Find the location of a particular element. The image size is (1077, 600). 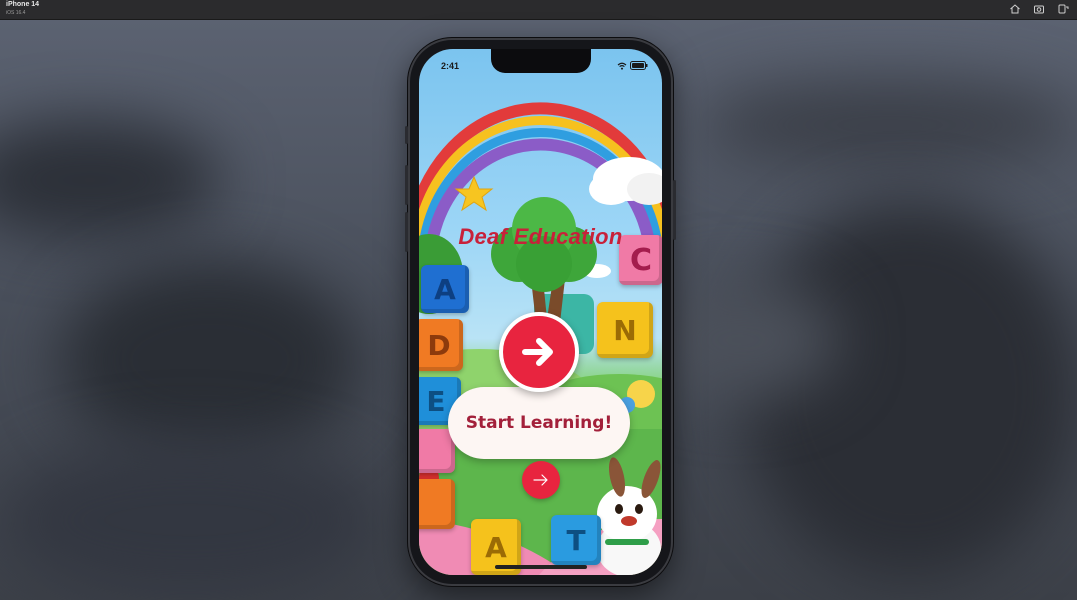

letter-block is located at coordinates (437, 504).